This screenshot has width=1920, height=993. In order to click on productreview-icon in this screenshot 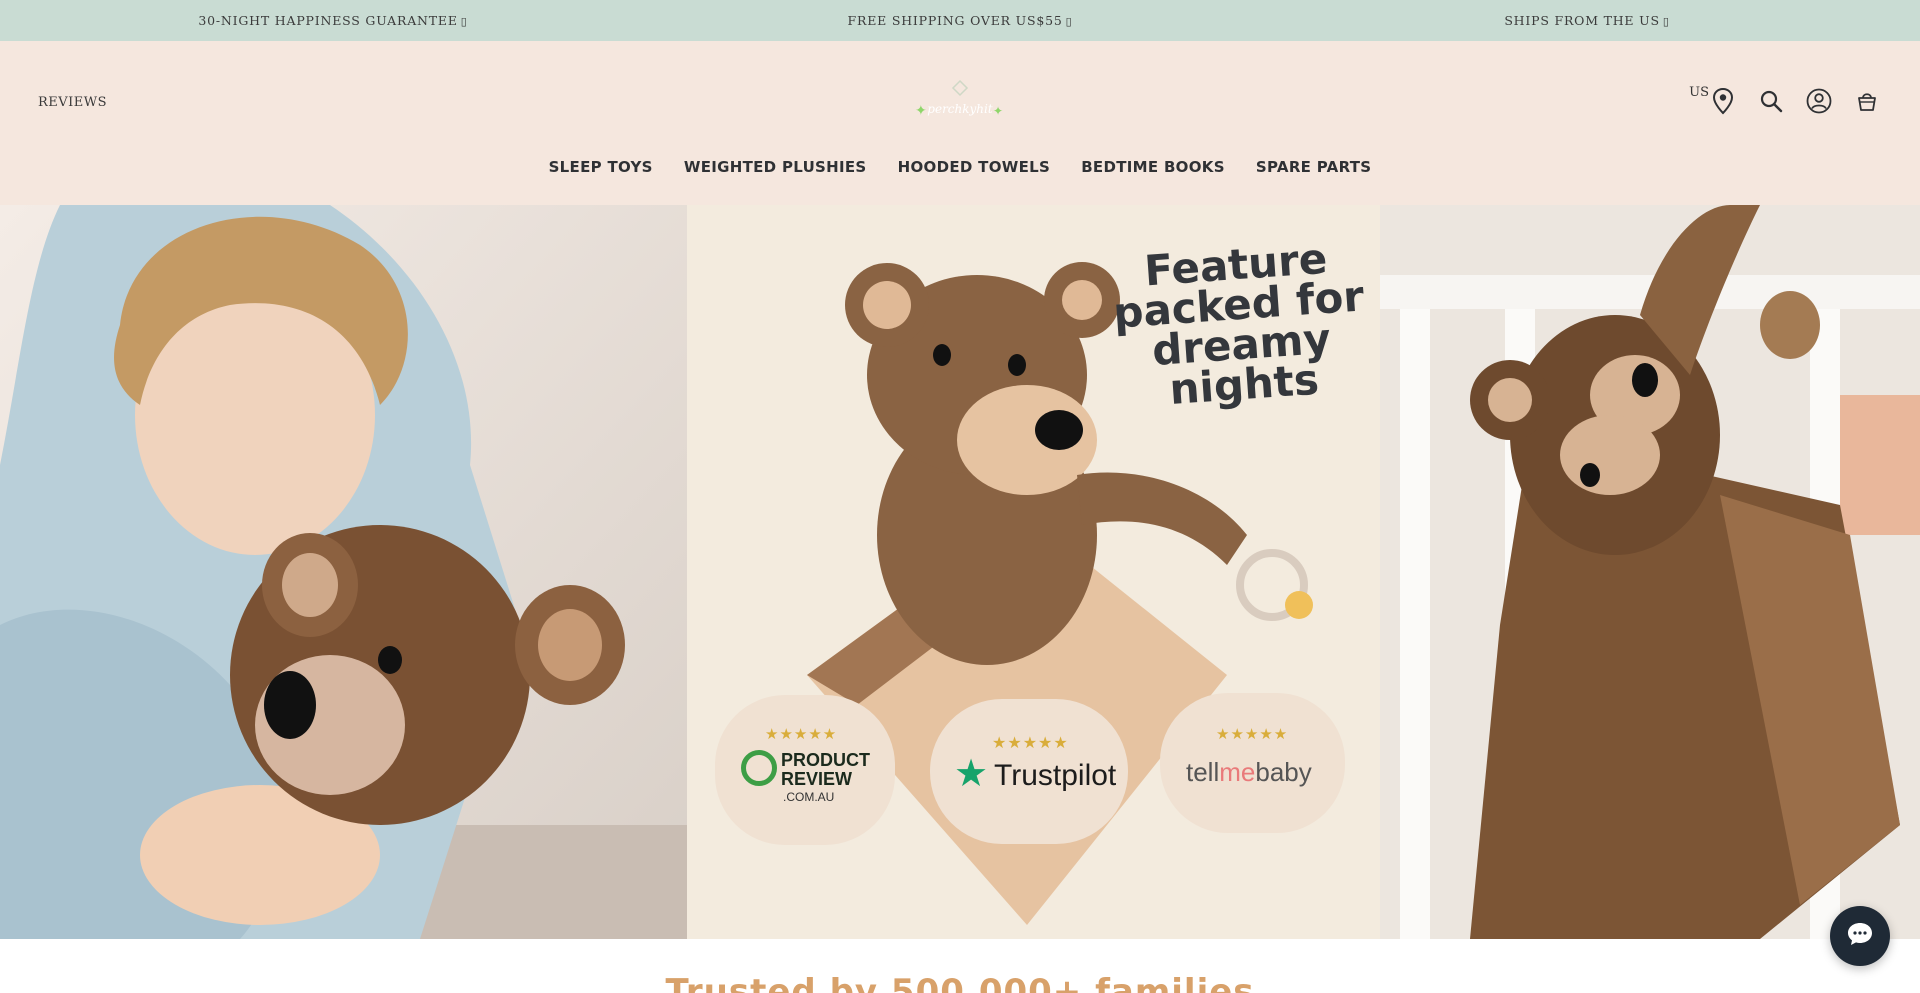, I will do `click(759, 768)`.